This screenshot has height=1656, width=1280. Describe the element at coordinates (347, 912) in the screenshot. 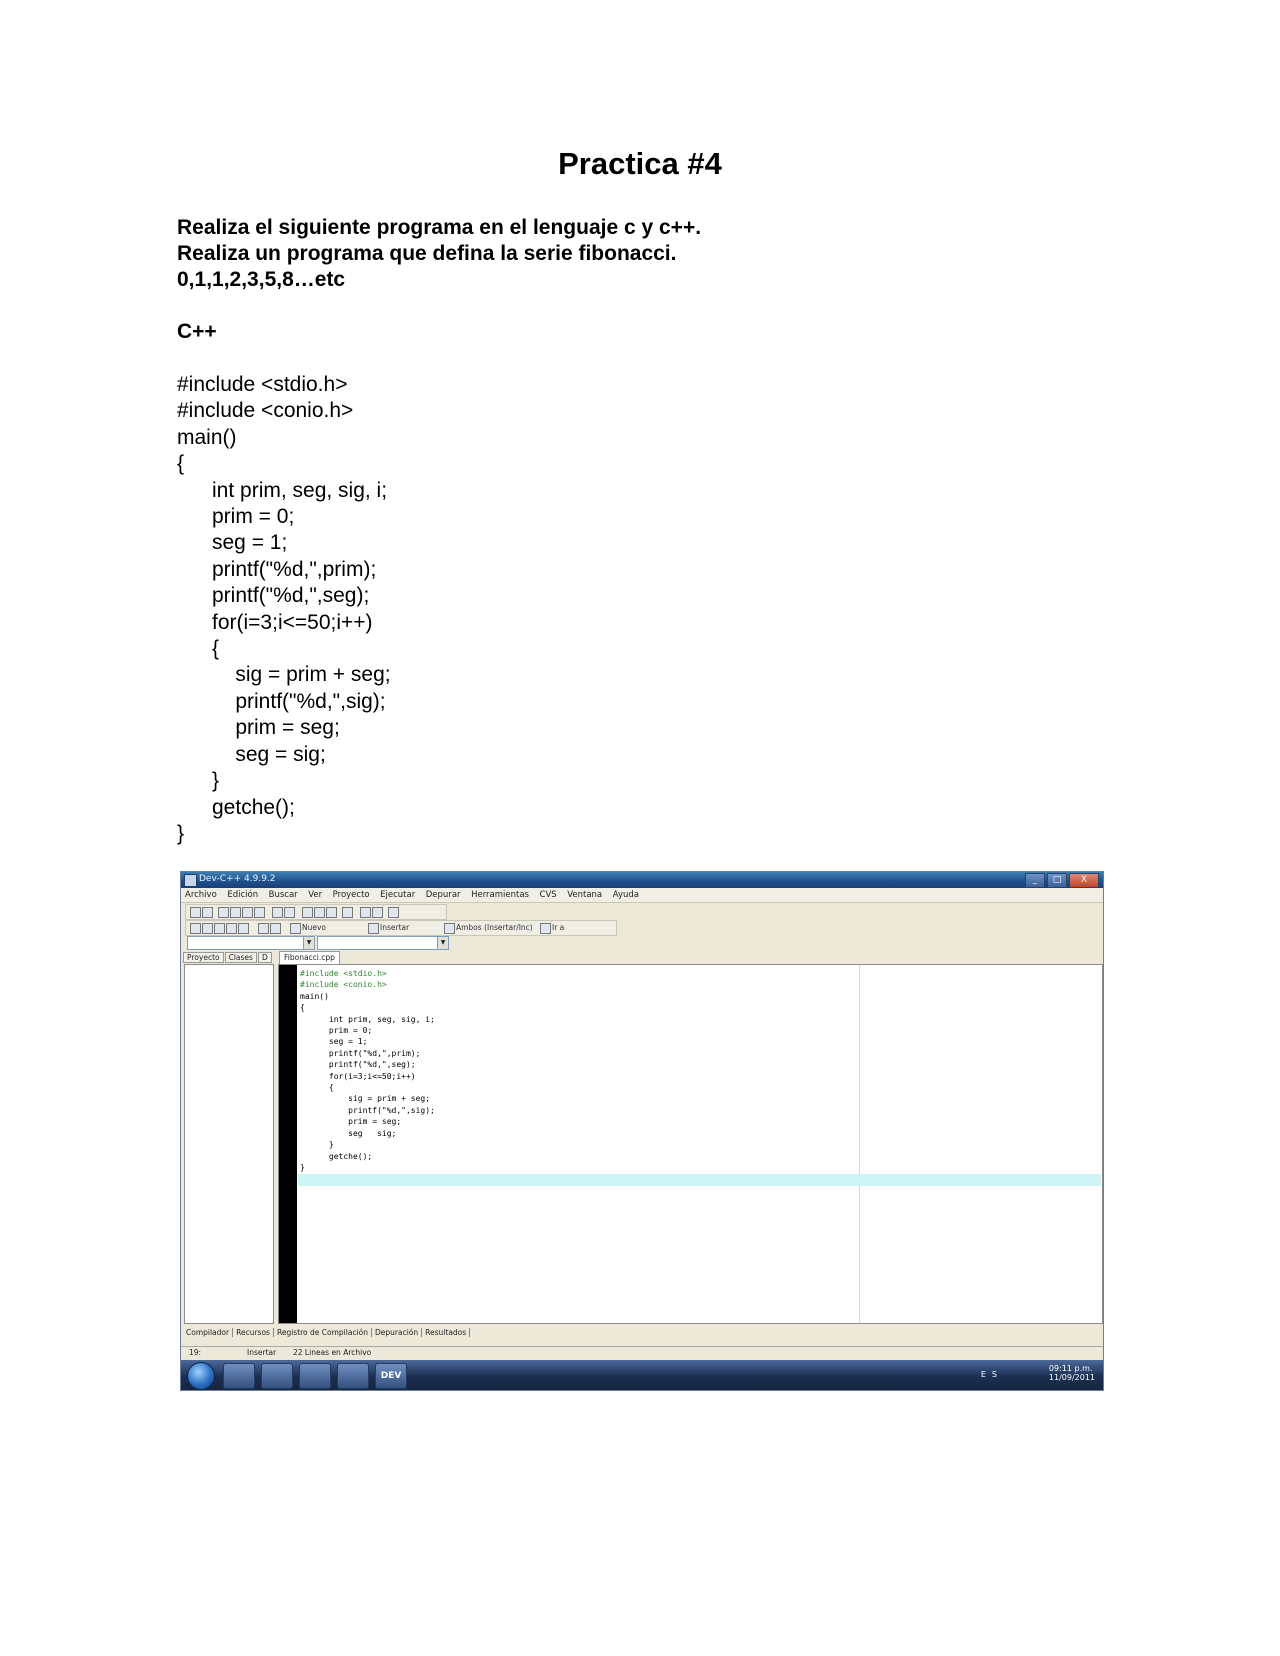

I see `goto-line-icon` at that location.